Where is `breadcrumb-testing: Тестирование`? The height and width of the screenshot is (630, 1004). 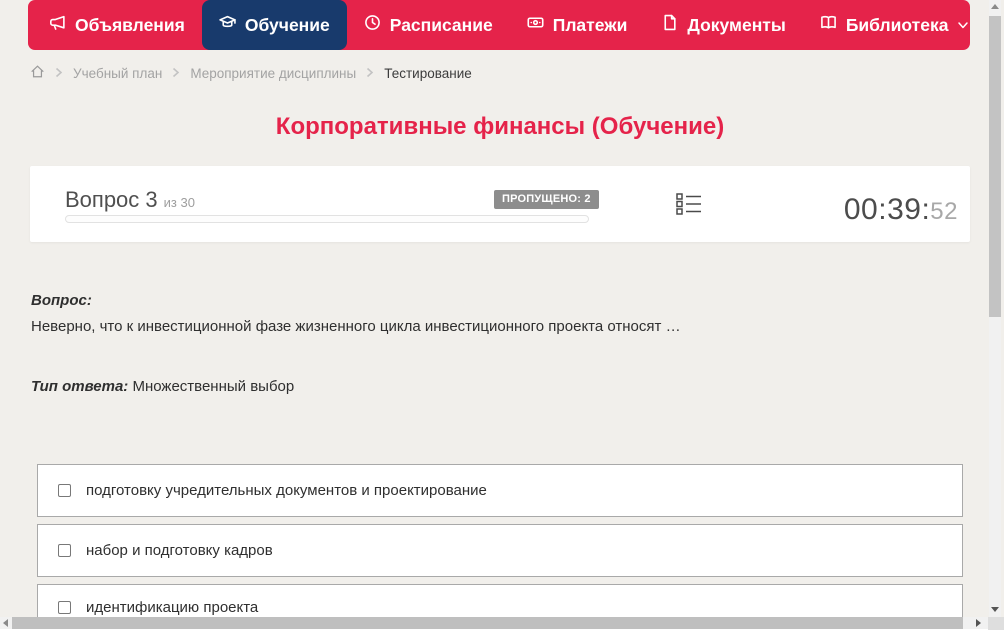 breadcrumb-testing: Тестирование is located at coordinates (428, 73).